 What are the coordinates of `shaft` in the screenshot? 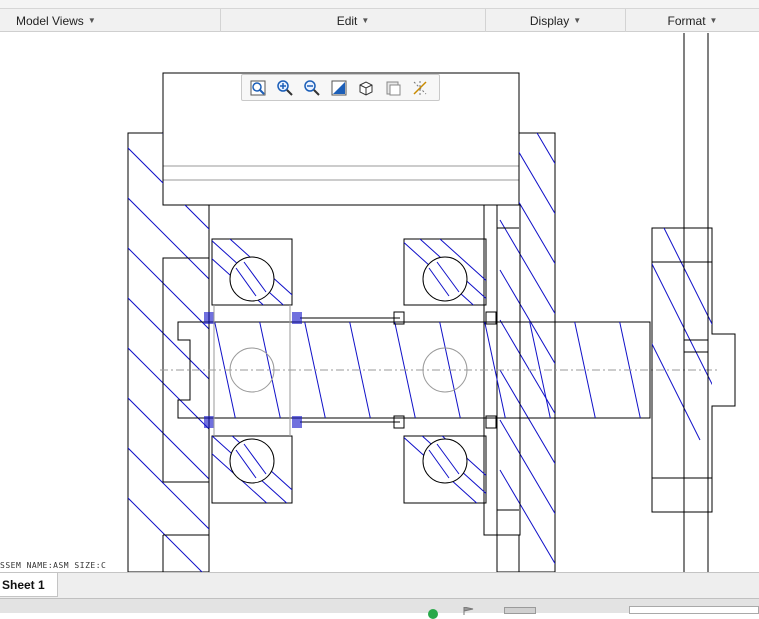 It's located at (440, 370).